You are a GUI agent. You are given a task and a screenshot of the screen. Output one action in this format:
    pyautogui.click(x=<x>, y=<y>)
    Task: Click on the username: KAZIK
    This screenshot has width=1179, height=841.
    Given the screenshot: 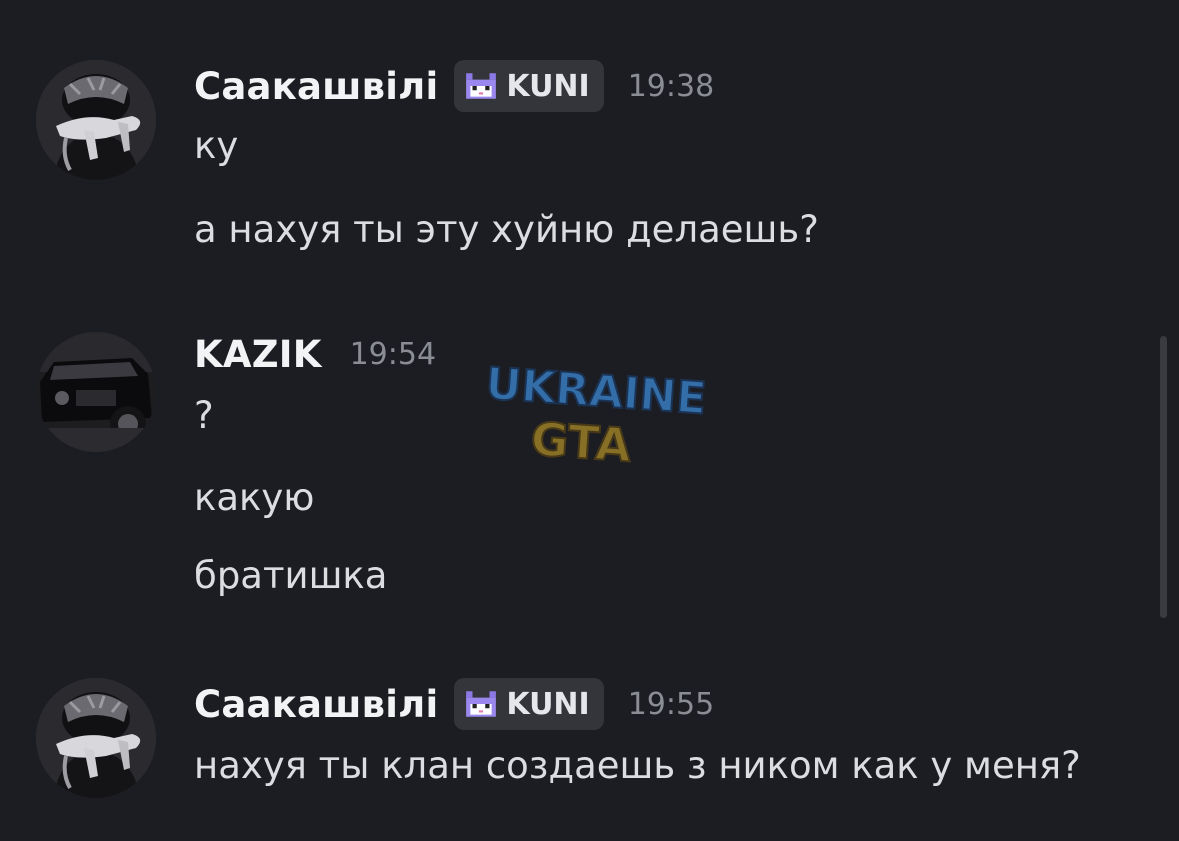 What is the action you would take?
    pyautogui.click(x=258, y=354)
    